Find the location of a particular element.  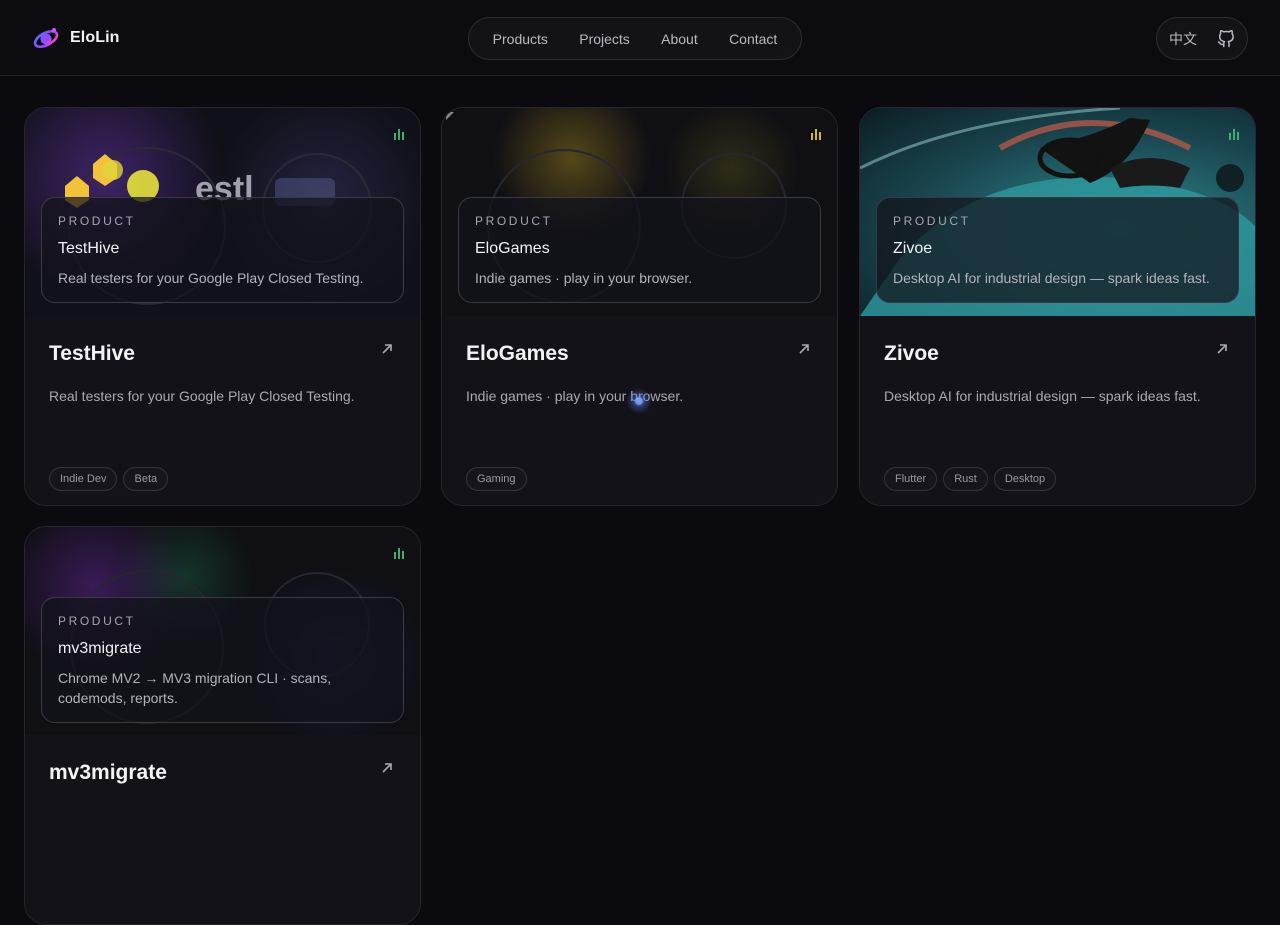

tag: Indie Dev is located at coordinates (83, 479).